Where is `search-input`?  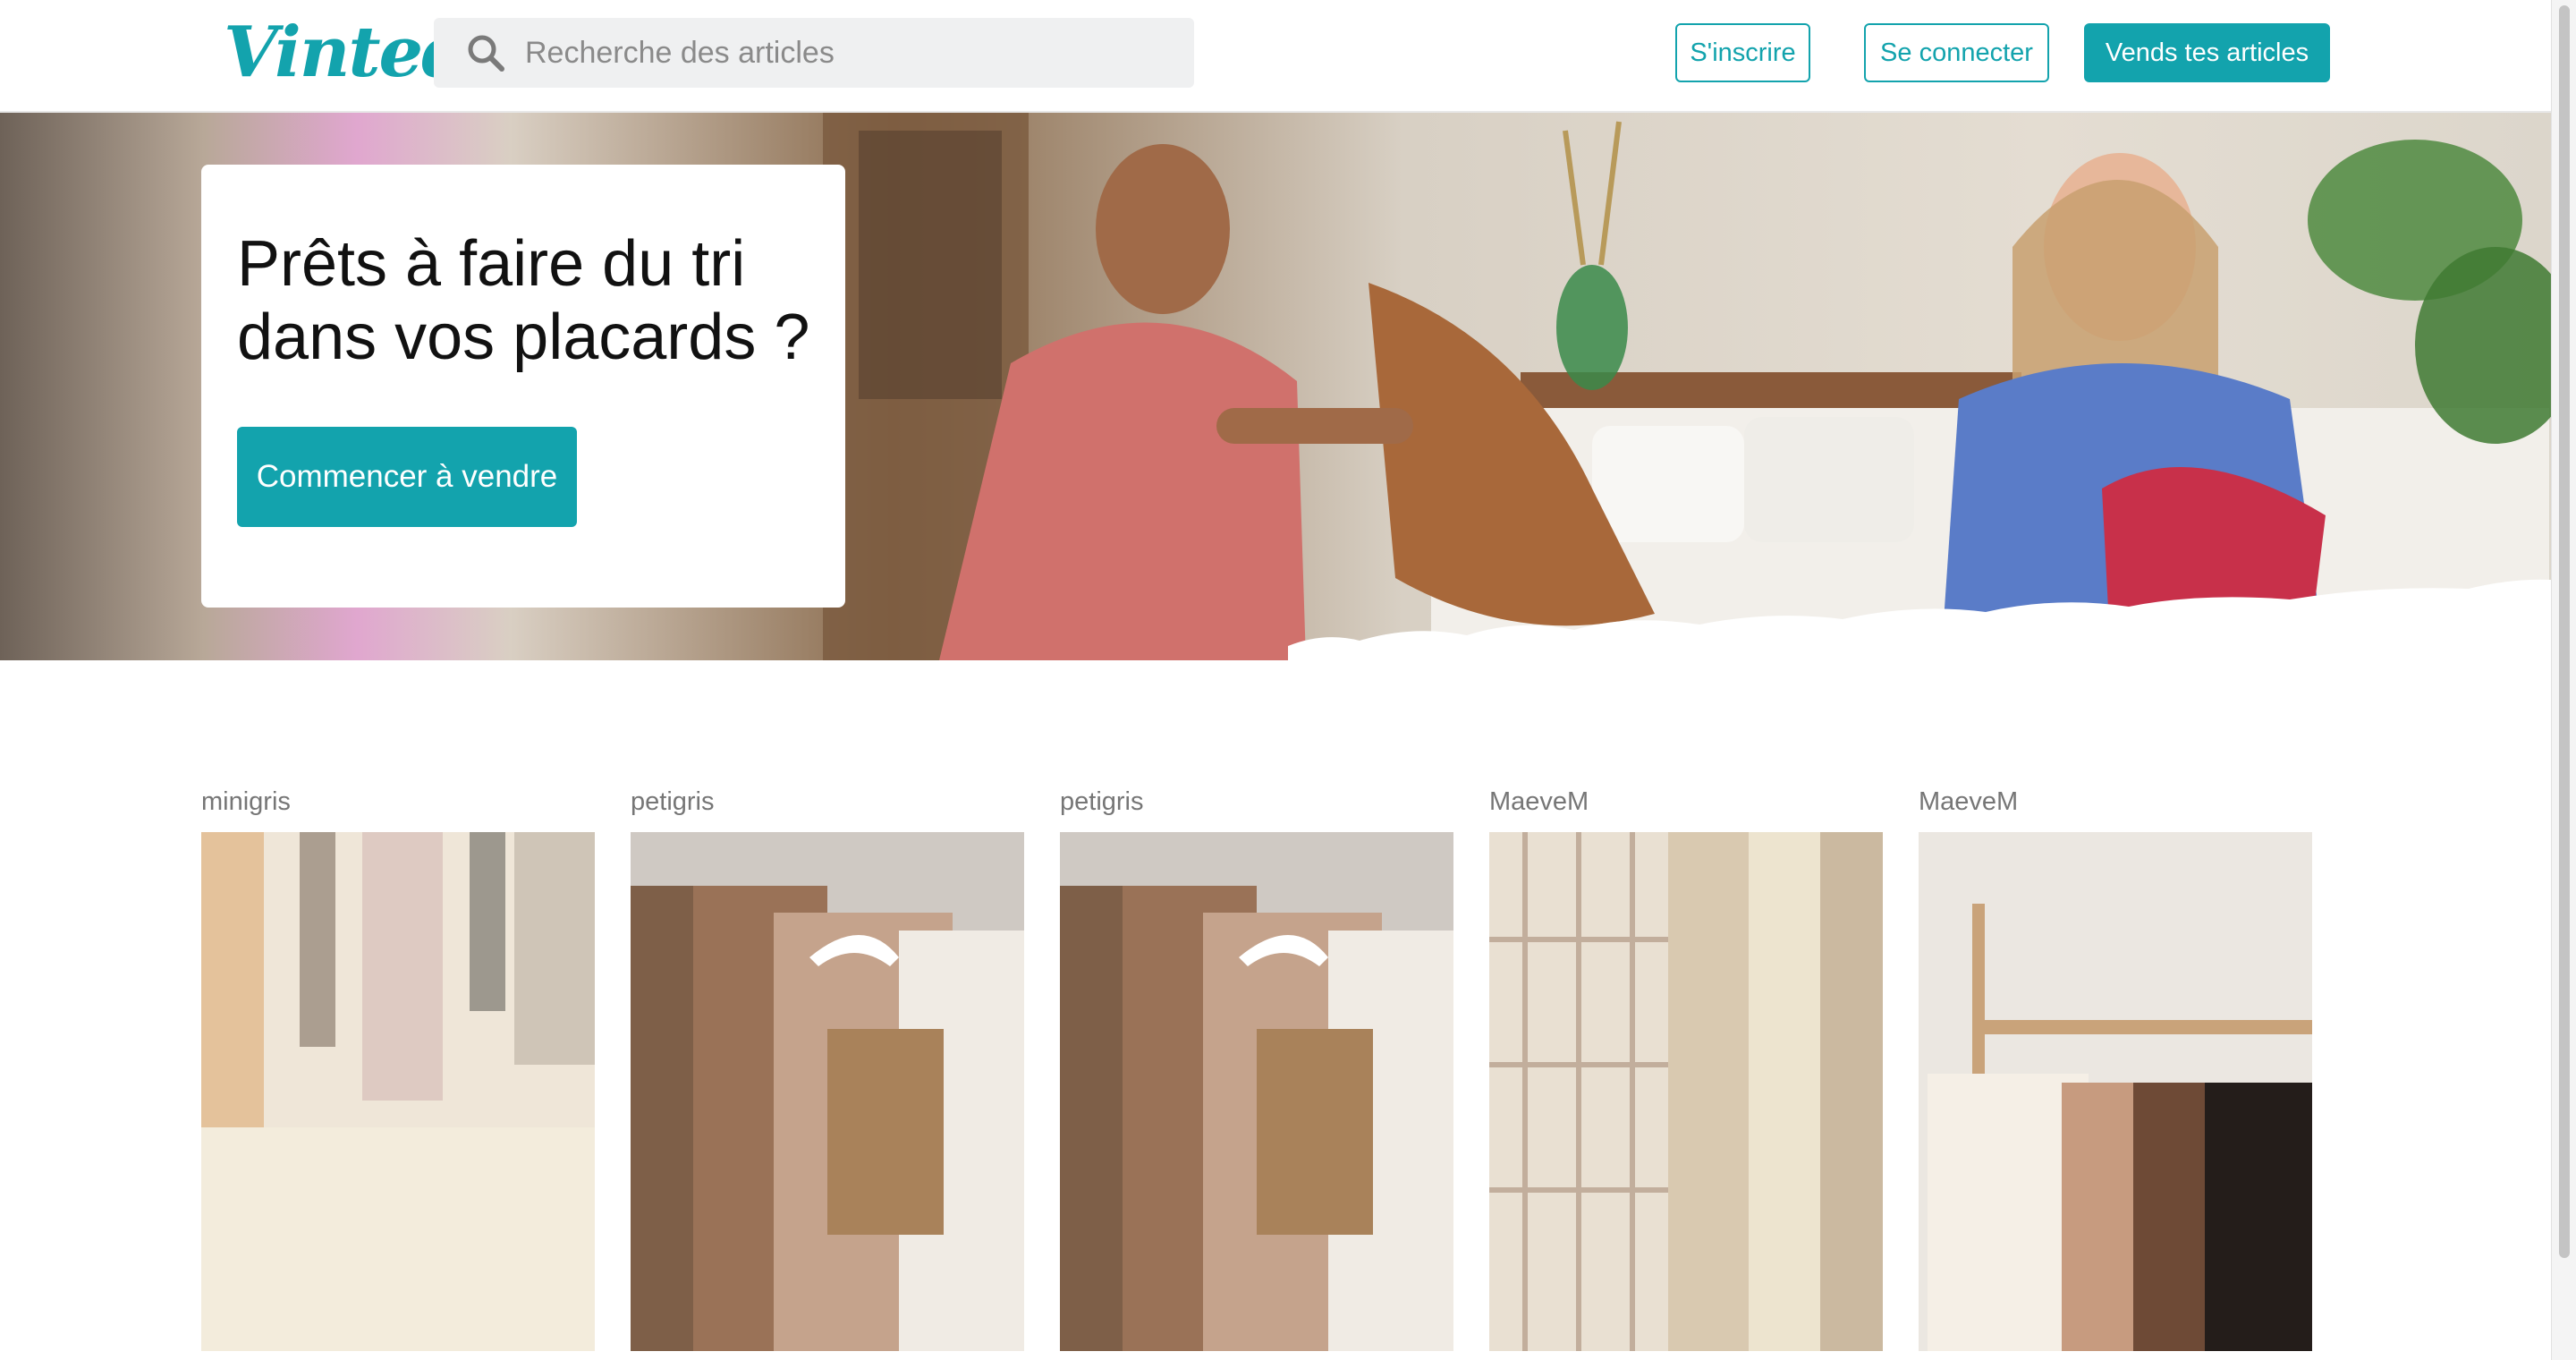 search-input is located at coordinates (849, 53).